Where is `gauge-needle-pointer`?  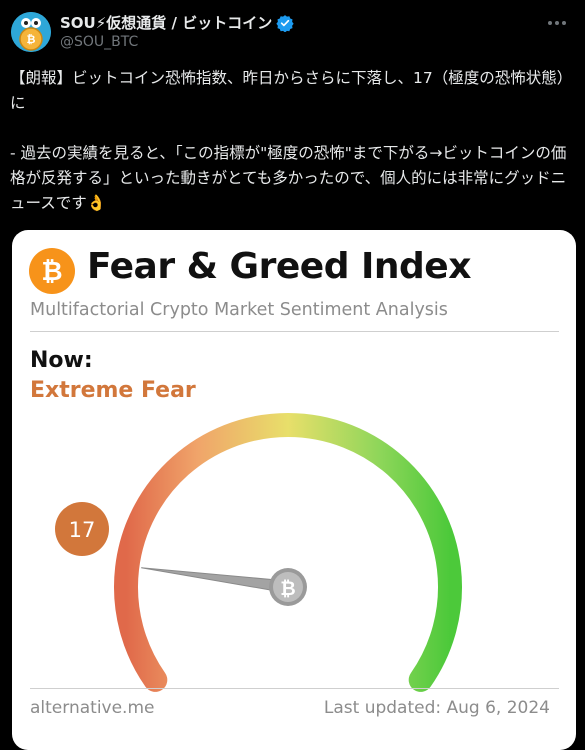 gauge-needle-pointer is located at coordinates (215, 580).